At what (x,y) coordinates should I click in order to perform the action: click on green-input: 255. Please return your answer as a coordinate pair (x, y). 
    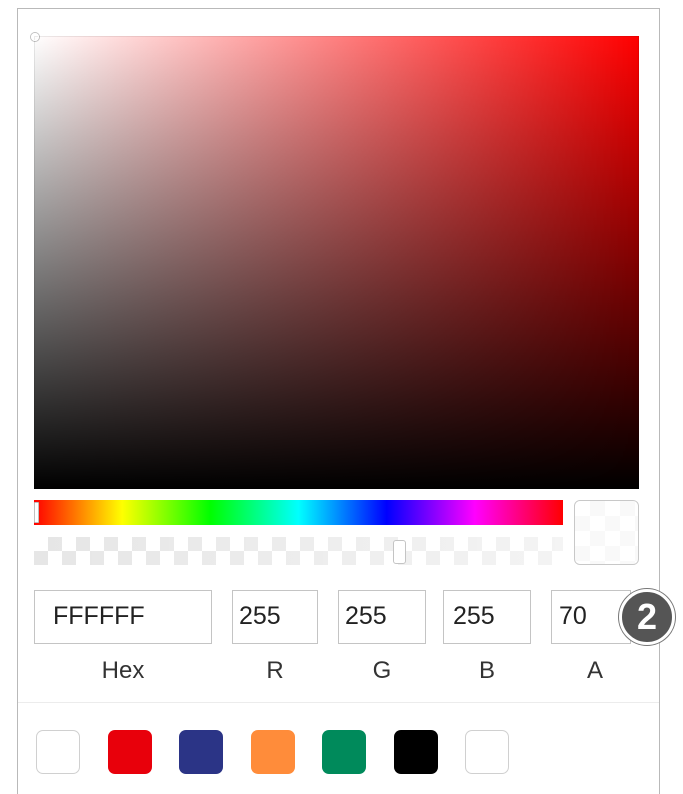
    Looking at the image, I should click on (382, 617).